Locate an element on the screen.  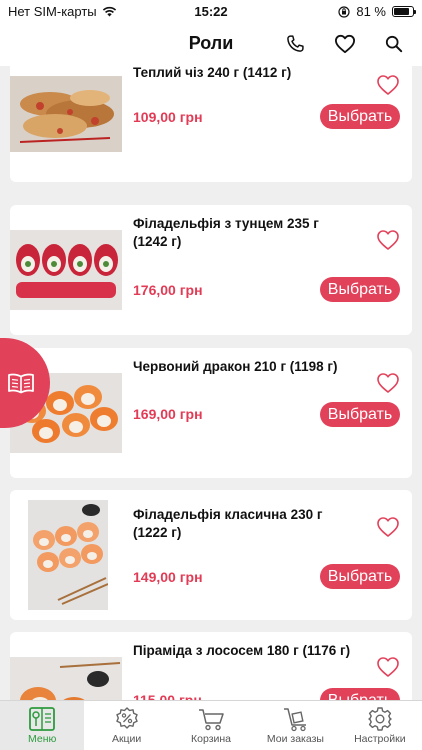
search-button is located at coordinates (394, 44).